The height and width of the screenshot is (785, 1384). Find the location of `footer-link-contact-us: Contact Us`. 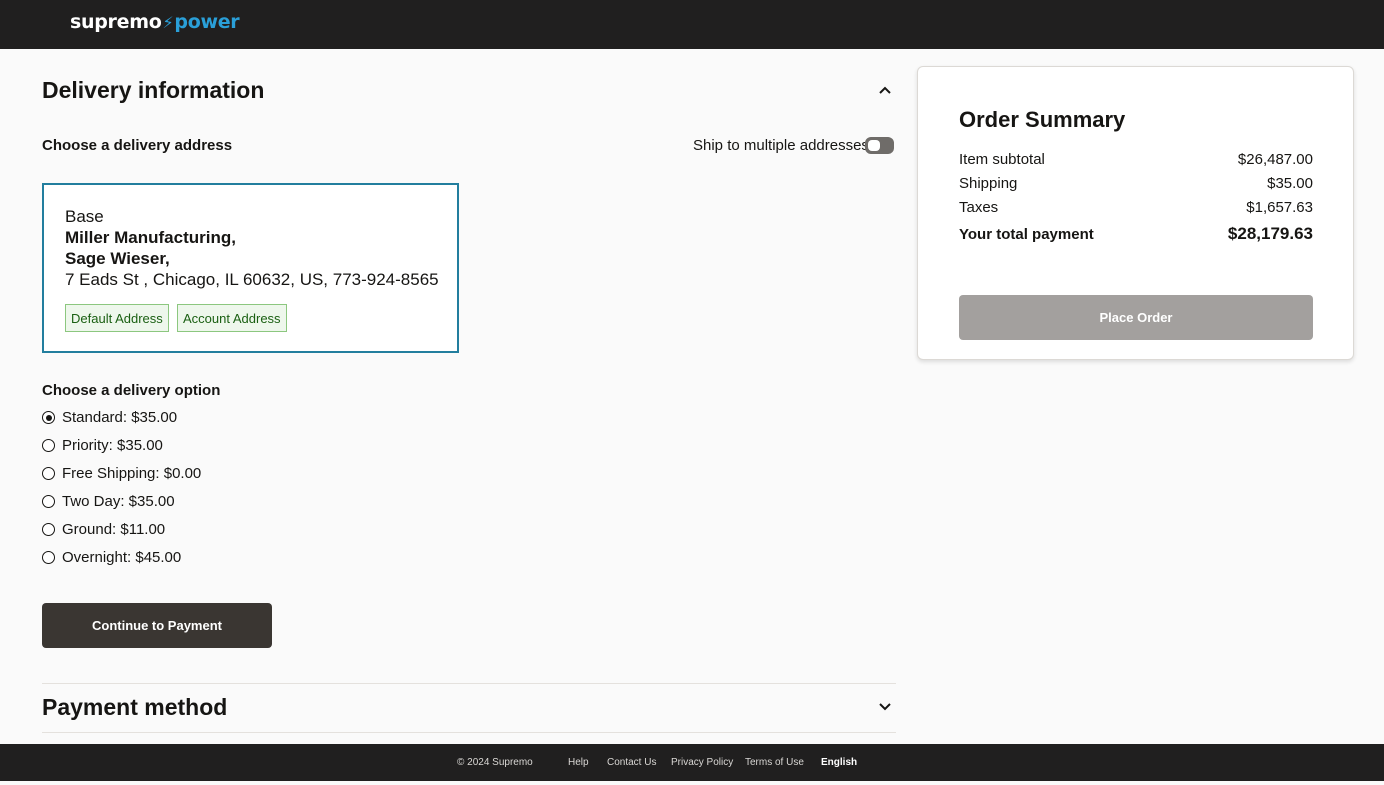

footer-link-contact-us: Contact Us is located at coordinates (631, 762).